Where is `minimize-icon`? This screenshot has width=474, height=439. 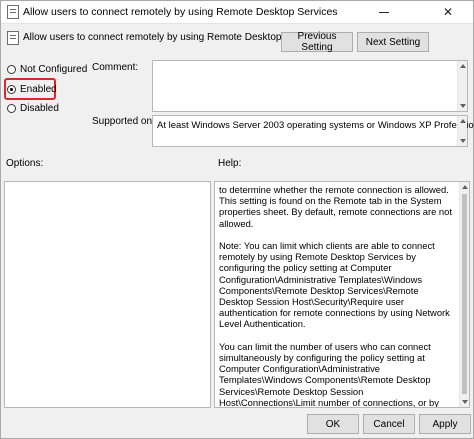 minimize-icon is located at coordinates (384, 12).